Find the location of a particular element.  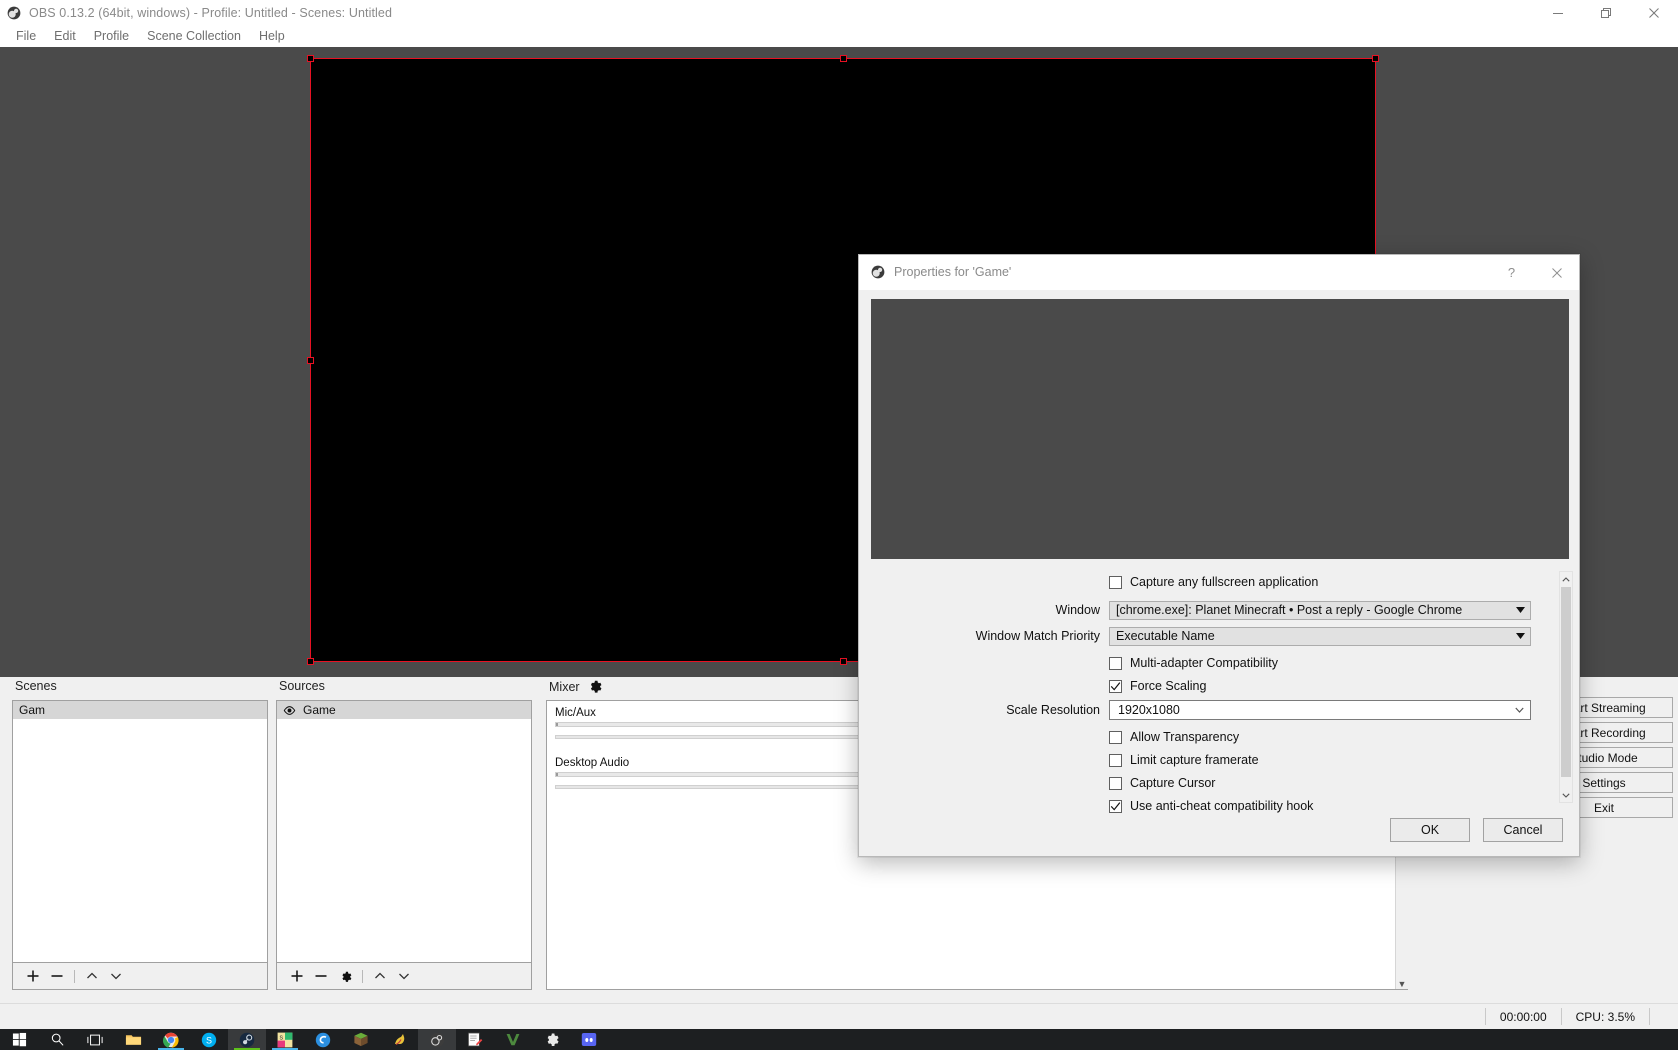

dialog-form-scrollbar is located at coordinates (1566, 687).